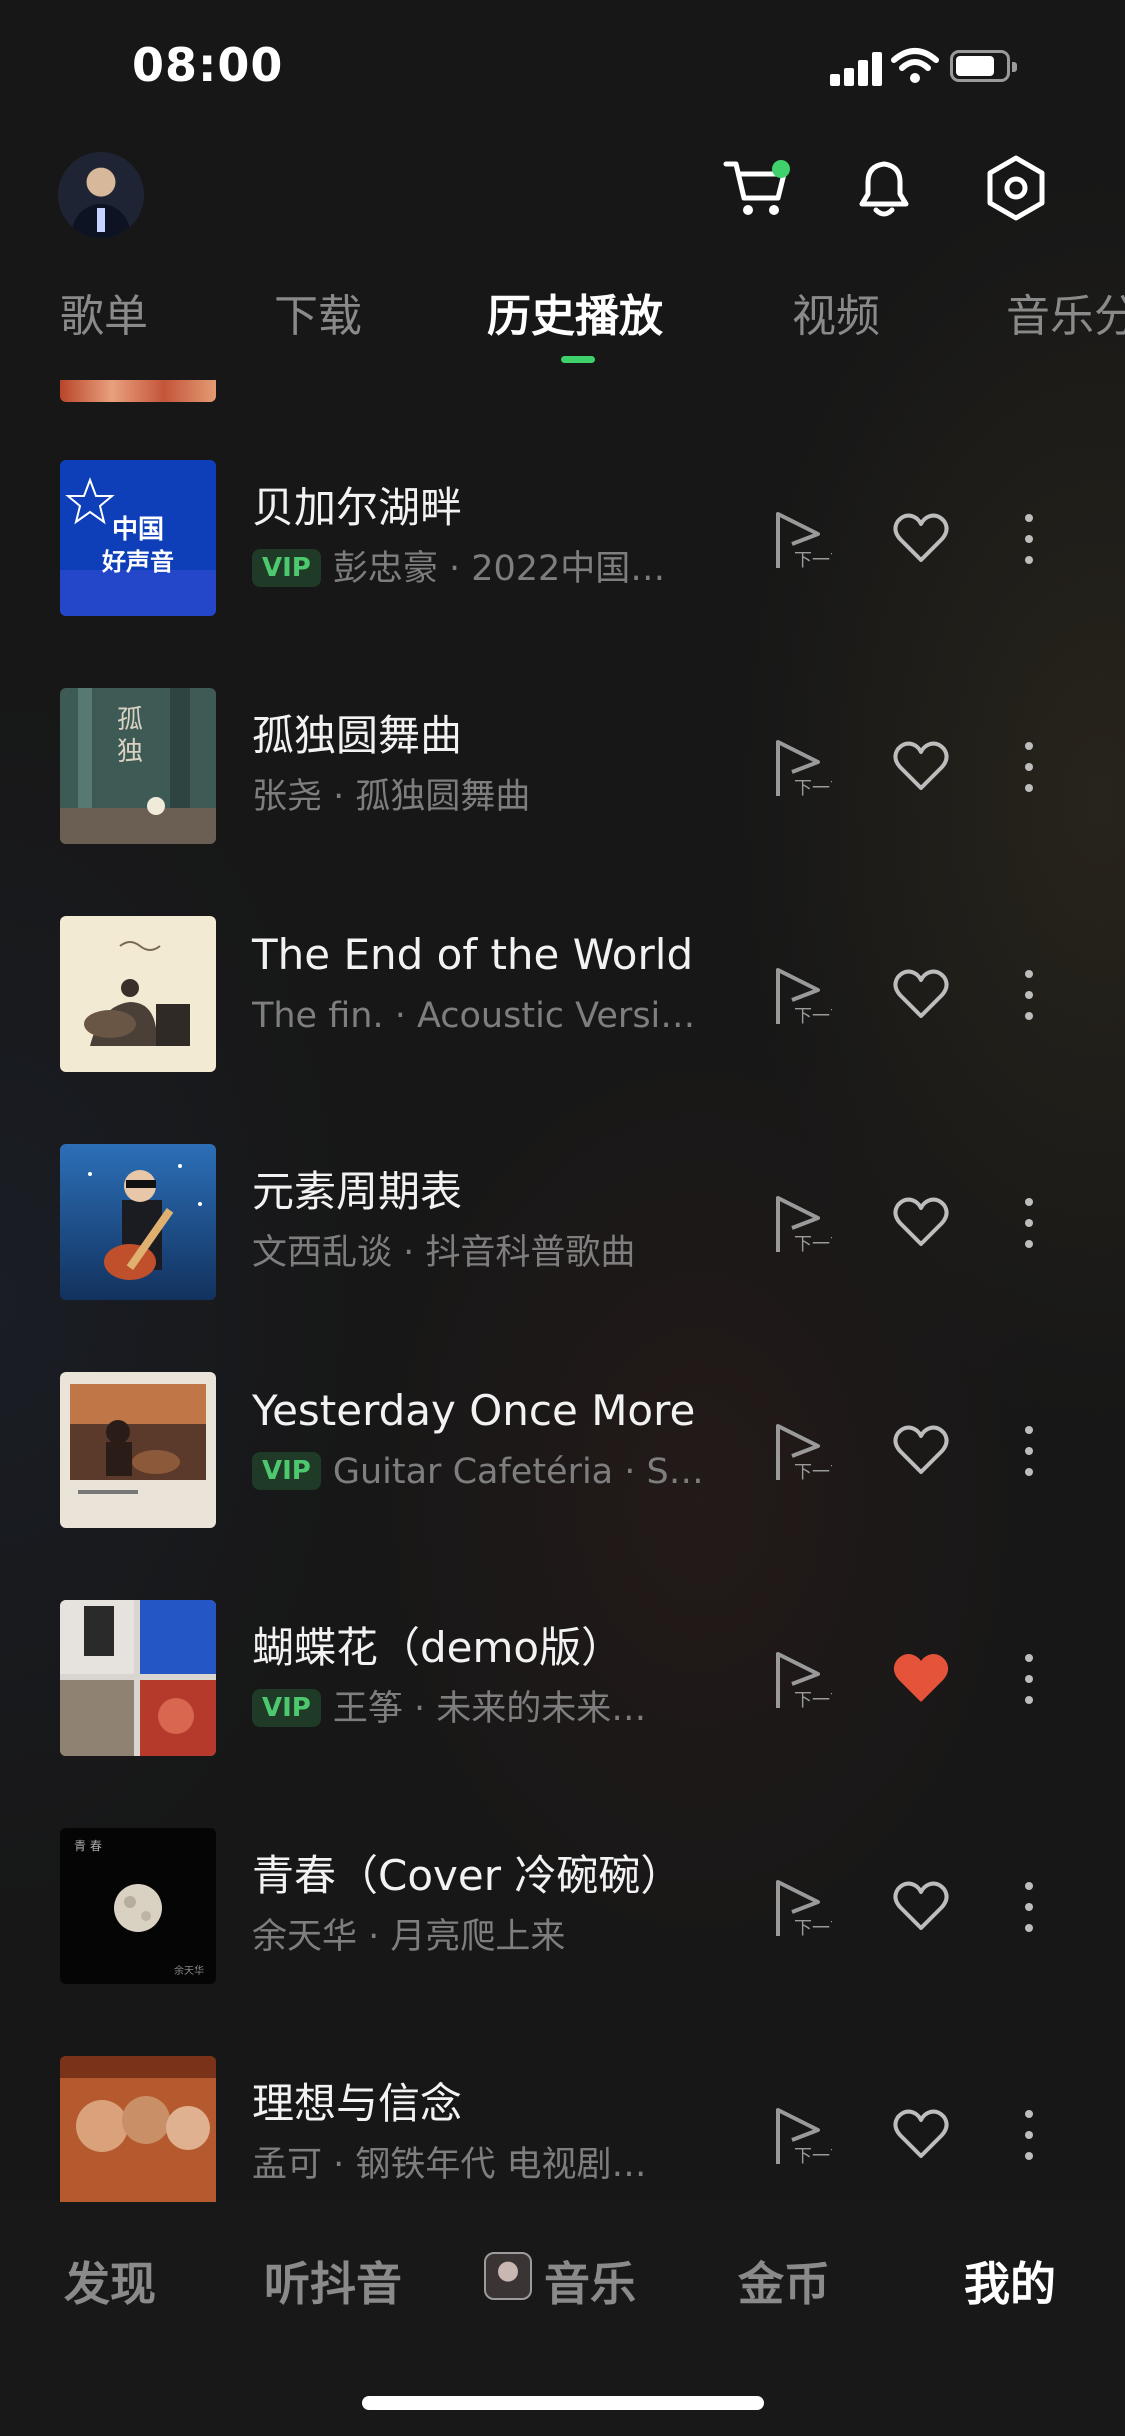 The height and width of the screenshot is (2436, 1125). What do you see at coordinates (138, 1906) in the screenshot?
I see `album-cover: 青 春 余天华` at bounding box center [138, 1906].